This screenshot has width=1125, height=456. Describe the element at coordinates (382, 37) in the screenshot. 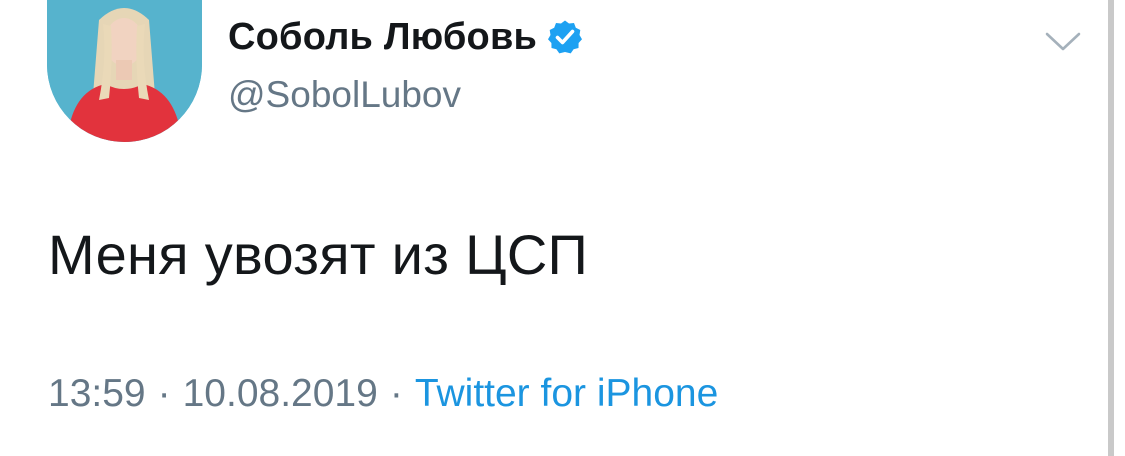

I see `display-name: Соболь Любовь` at that location.